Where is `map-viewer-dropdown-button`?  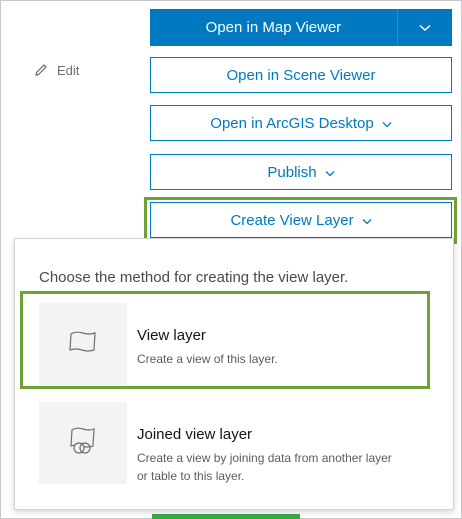
map-viewer-dropdown-button is located at coordinates (425, 27).